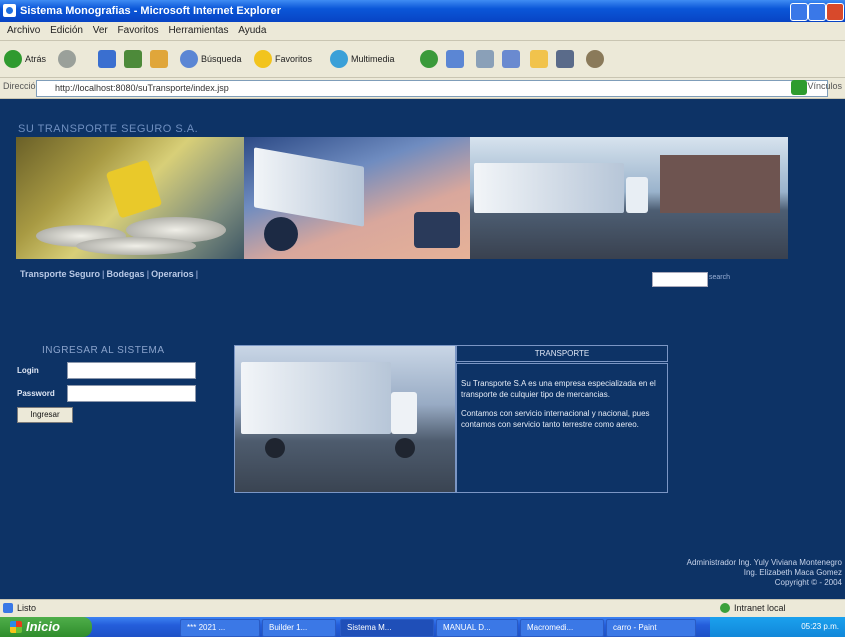  What do you see at coordinates (824, 86) in the screenshot?
I see `links-label: Vínculos` at bounding box center [824, 86].